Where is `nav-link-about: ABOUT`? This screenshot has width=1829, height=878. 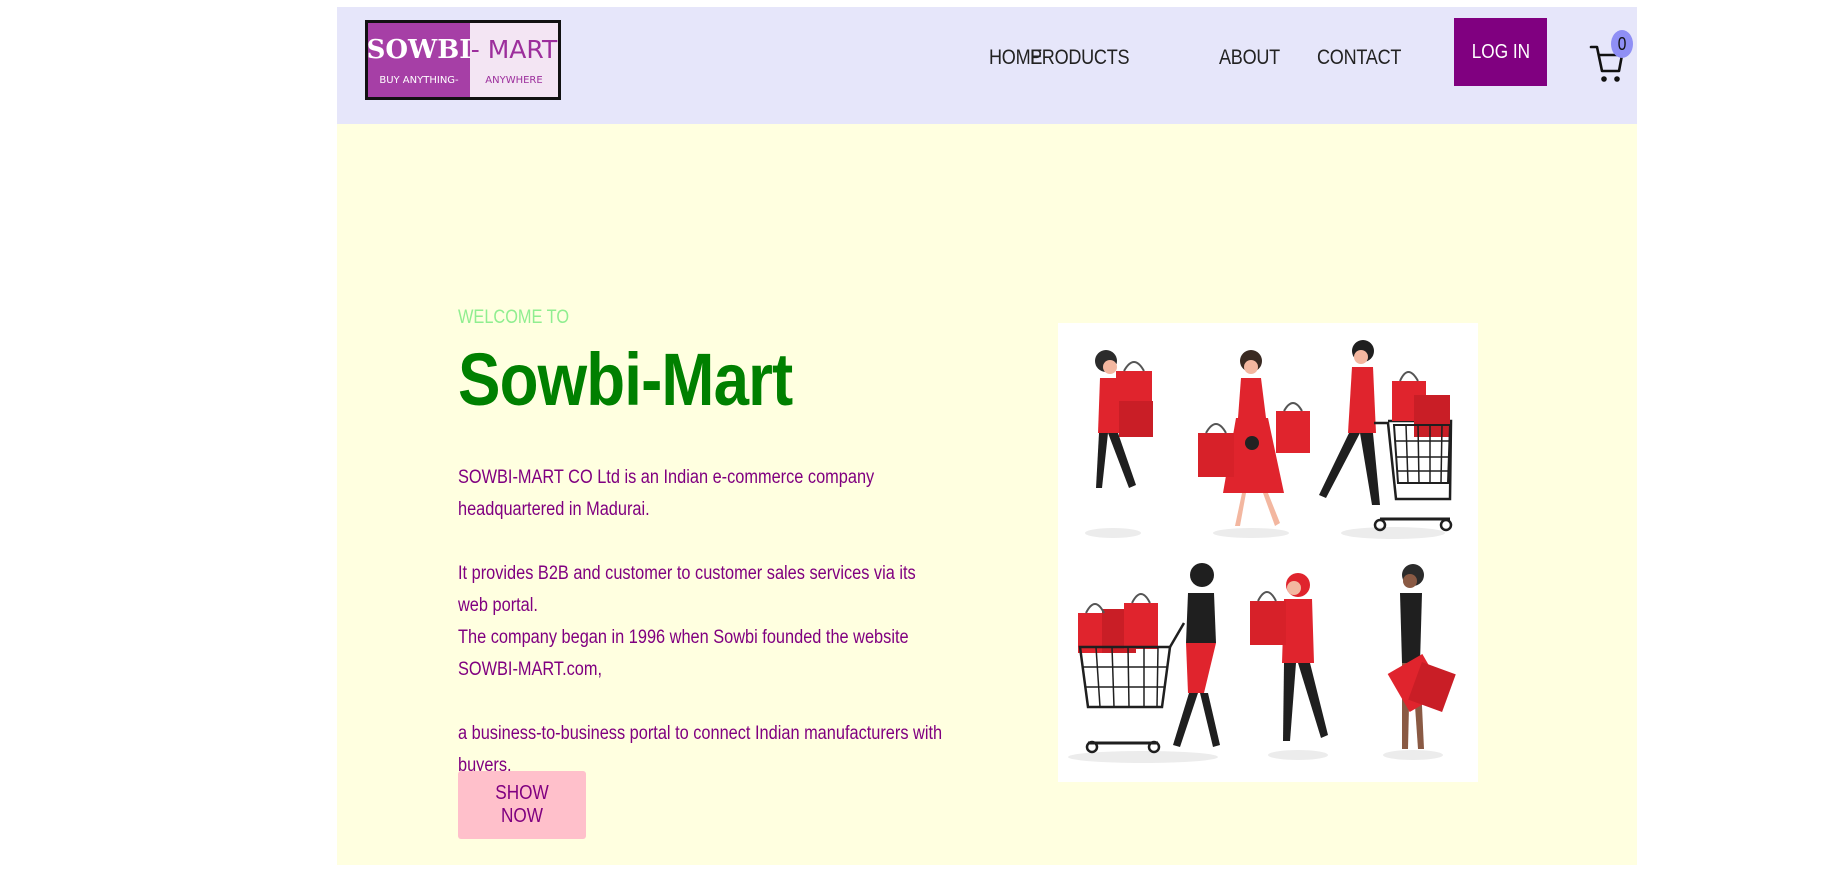
nav-link-about: ABOUT is located at coordinates (1249, 58).